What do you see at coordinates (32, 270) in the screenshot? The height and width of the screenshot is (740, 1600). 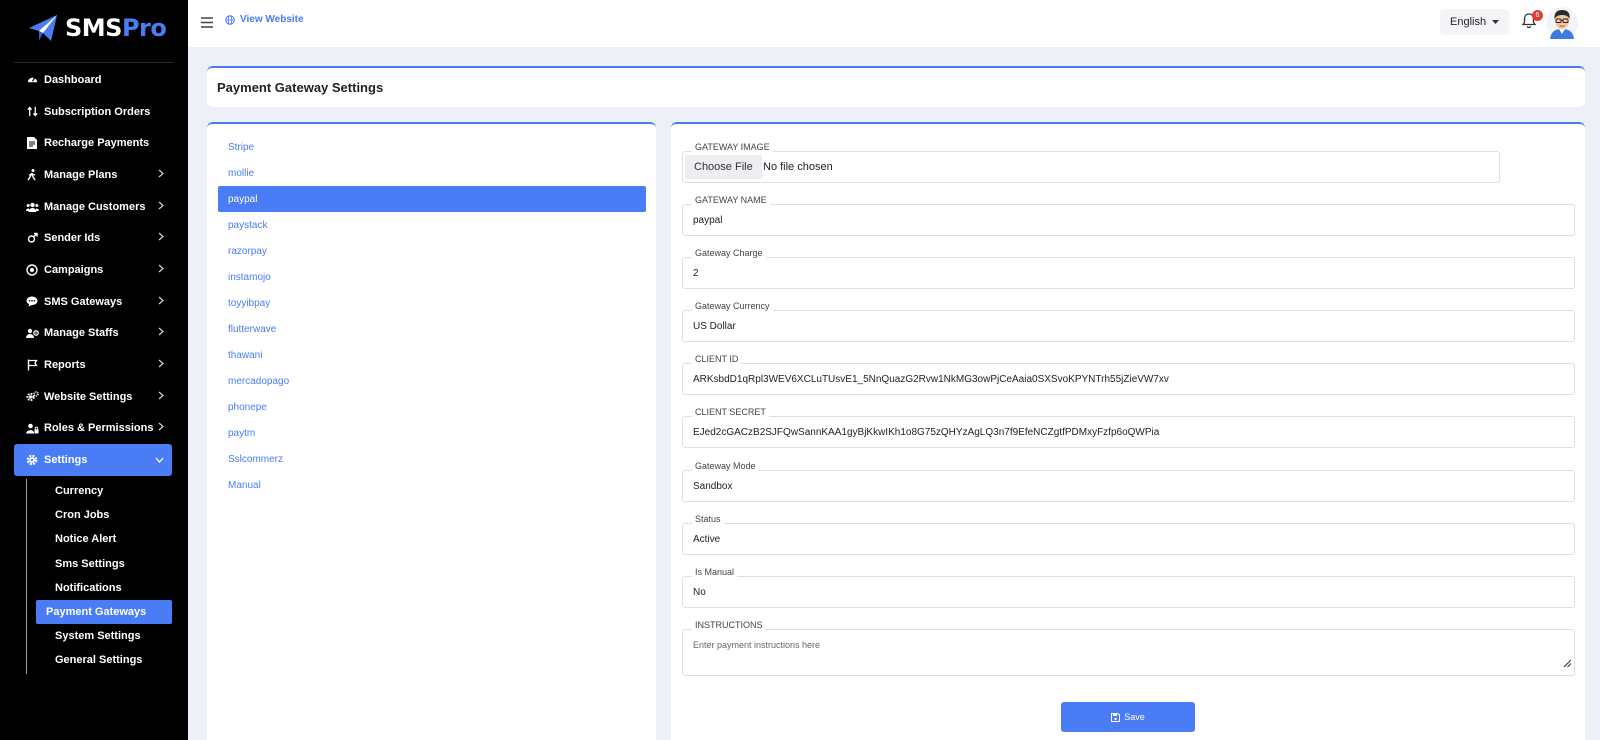 I see `bullseye-icon` at bounding box center [32, 270].